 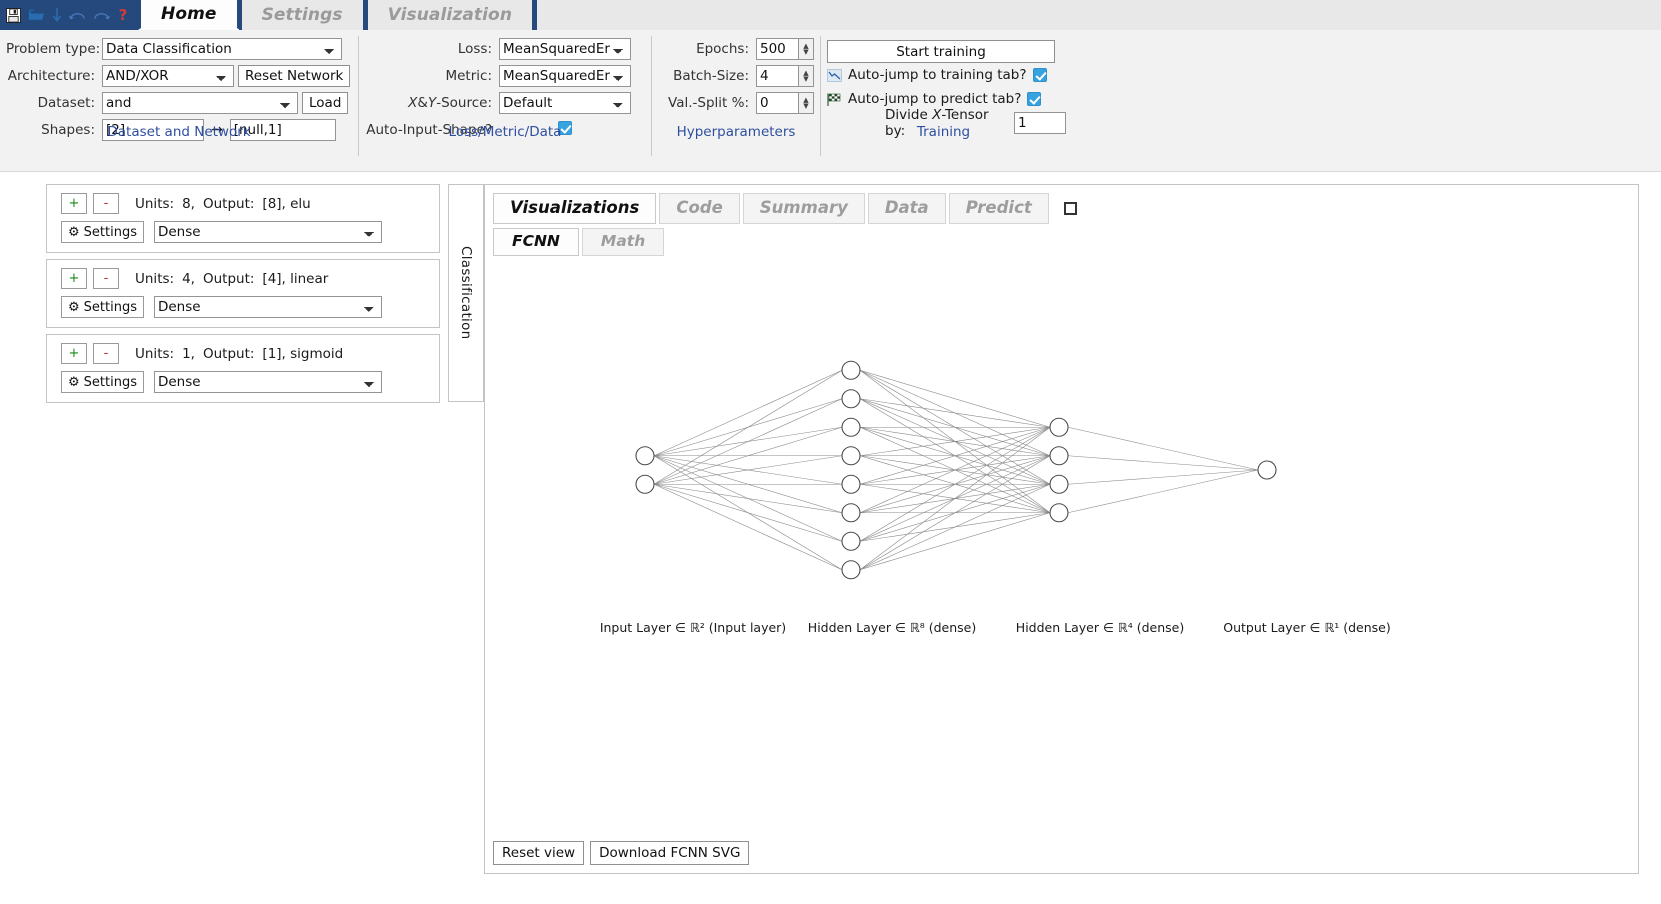 I want to click on layer-output-label: Output:, so click(x=228, y=203).